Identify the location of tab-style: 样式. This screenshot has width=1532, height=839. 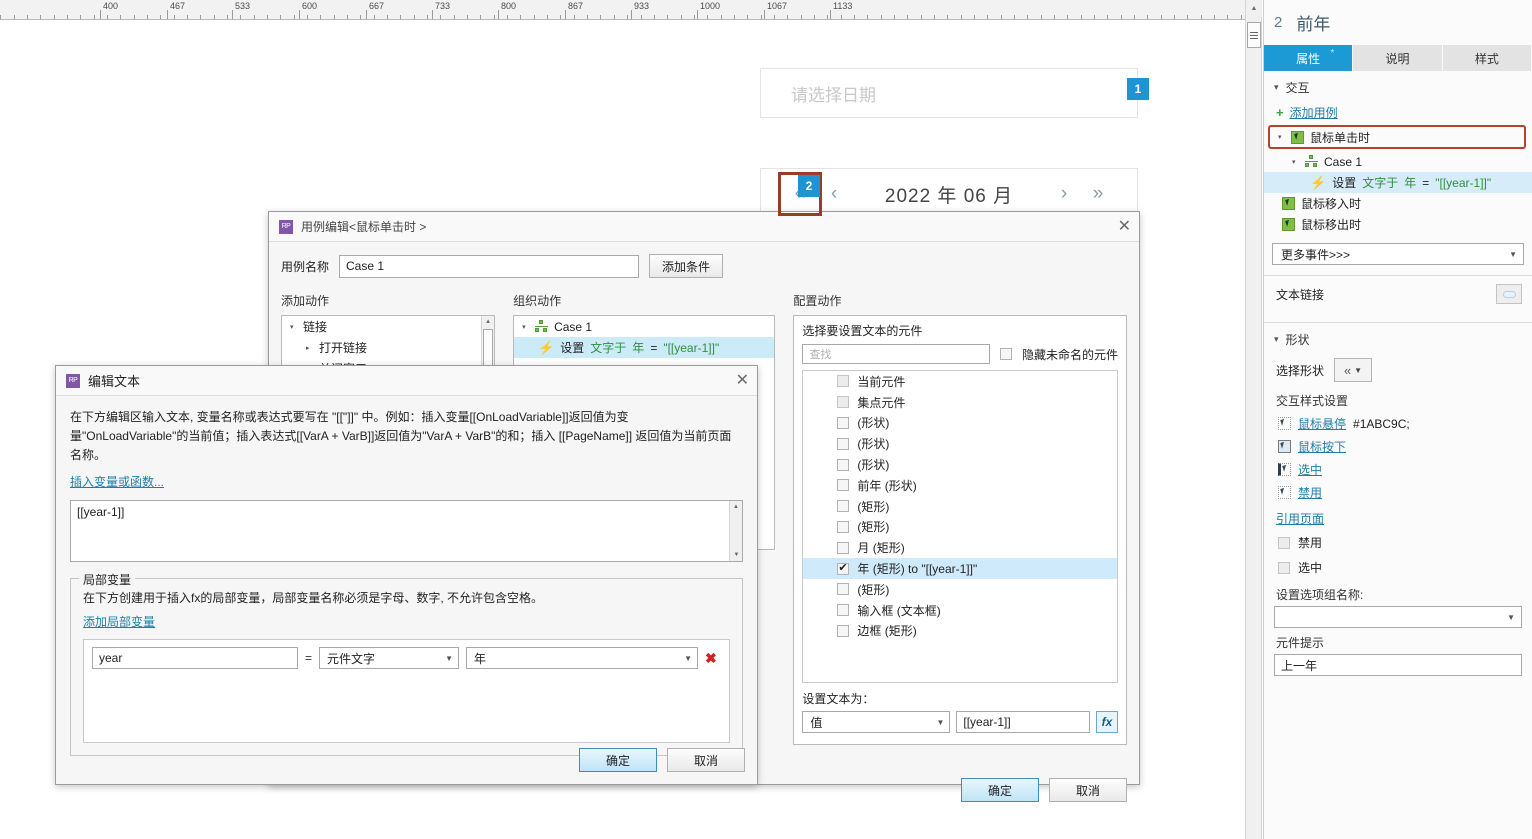
(1487, 58).